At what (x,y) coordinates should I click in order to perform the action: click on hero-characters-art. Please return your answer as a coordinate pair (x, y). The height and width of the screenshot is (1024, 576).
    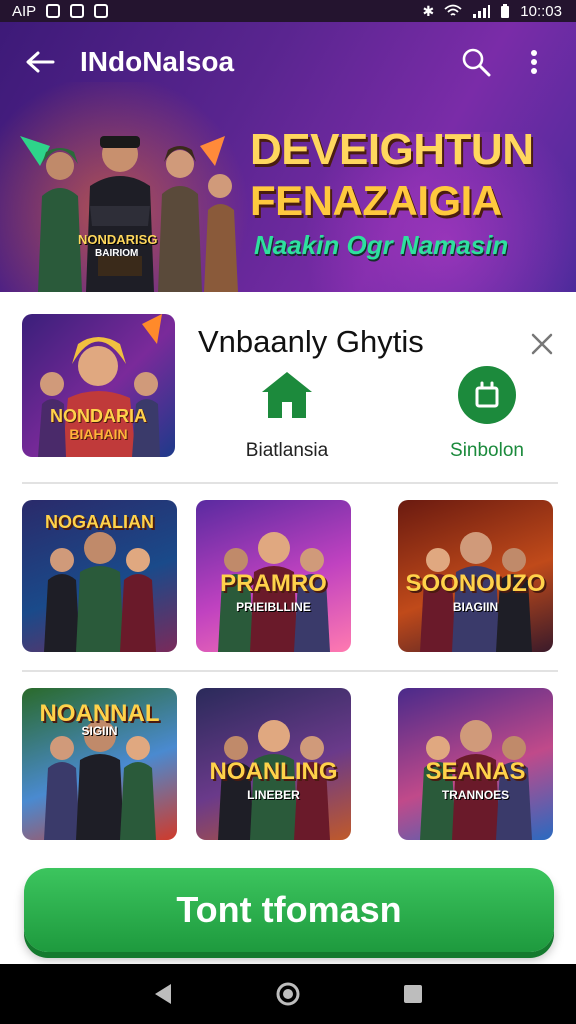
    Looking at the image, I should click on (129, 214).